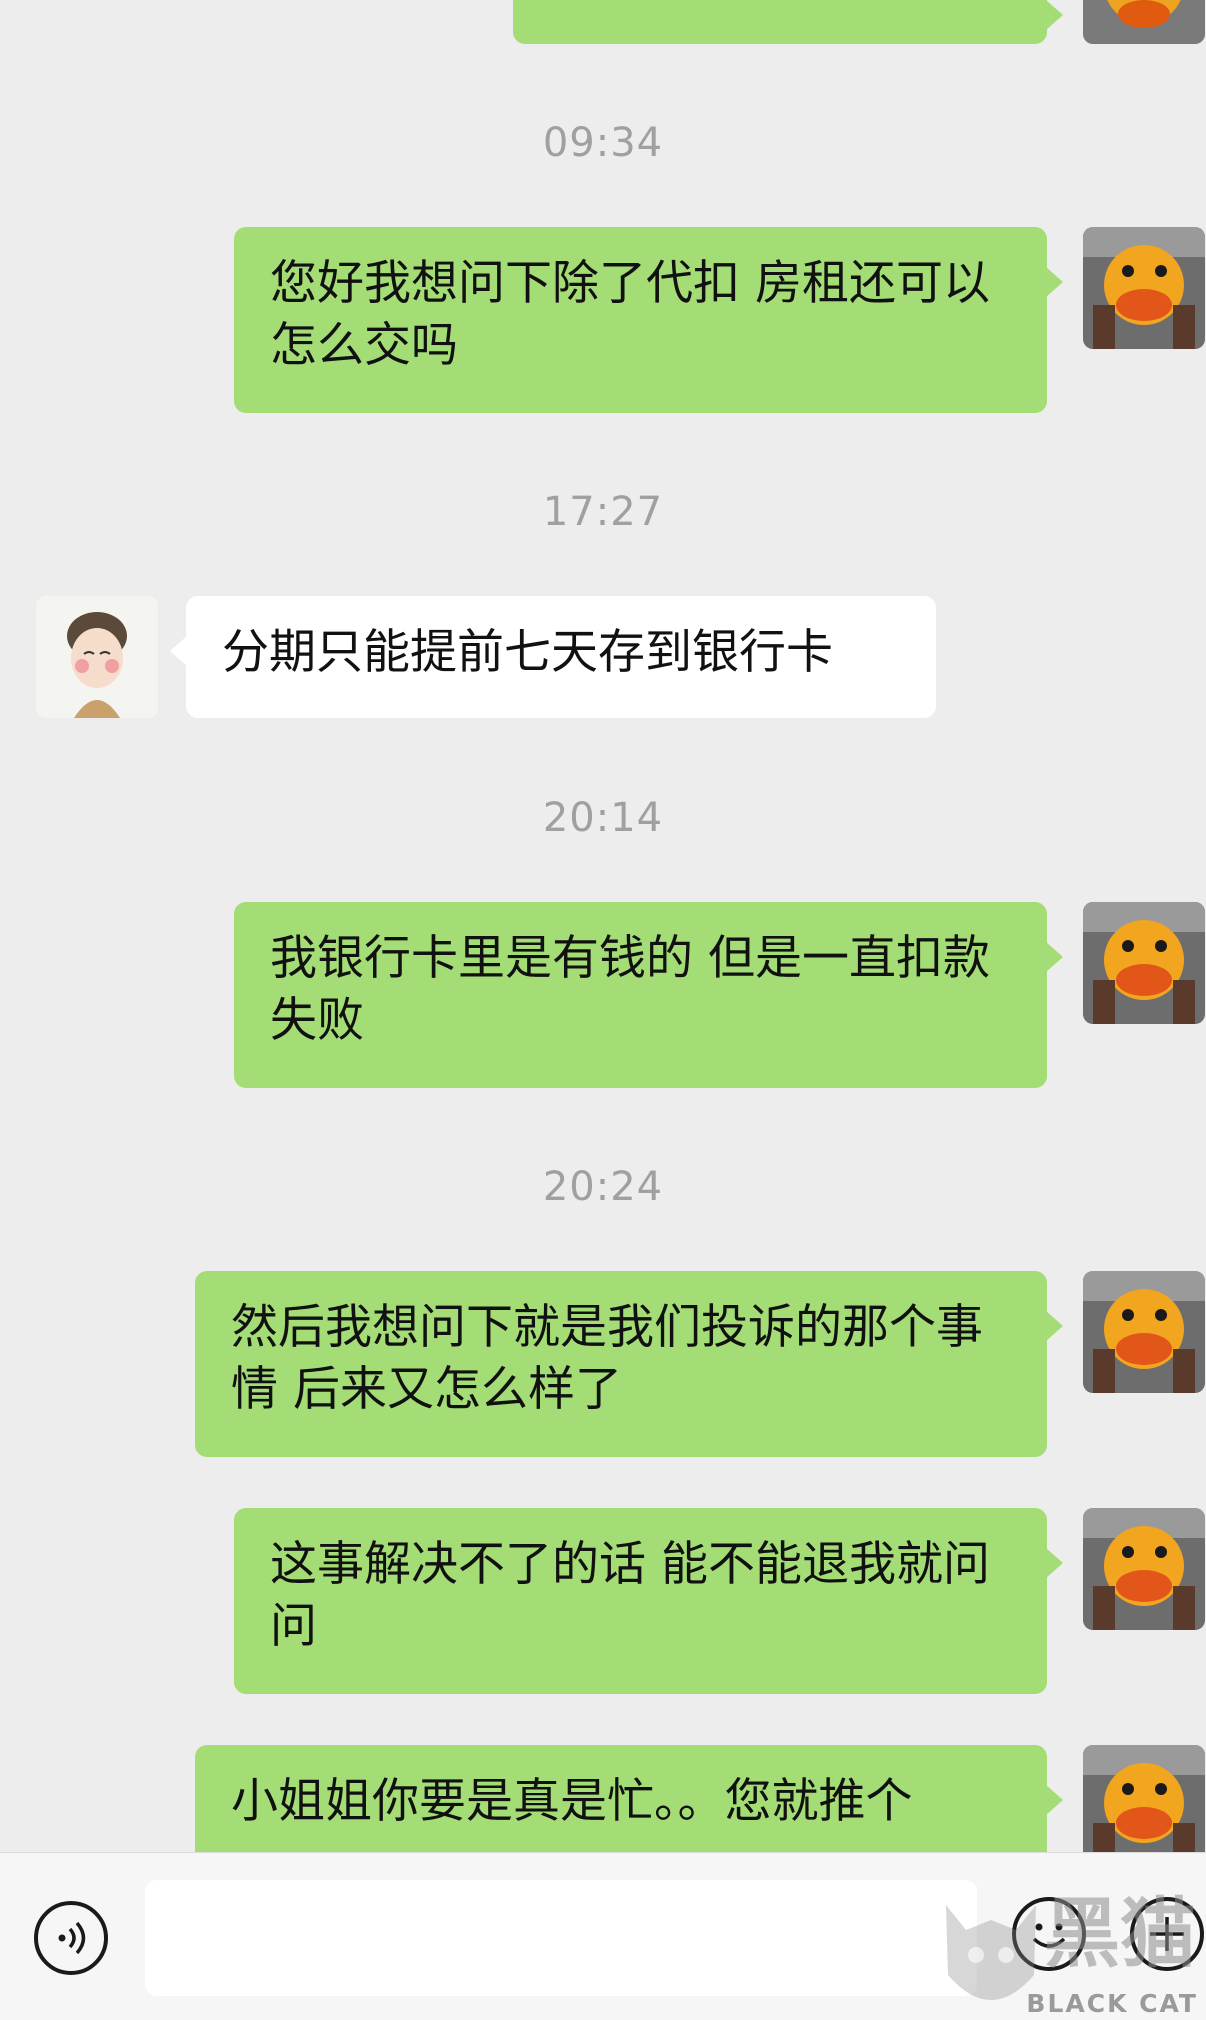 The image size is (1206, 2020). I want to click on emoji-button, so click(1049, 1934).